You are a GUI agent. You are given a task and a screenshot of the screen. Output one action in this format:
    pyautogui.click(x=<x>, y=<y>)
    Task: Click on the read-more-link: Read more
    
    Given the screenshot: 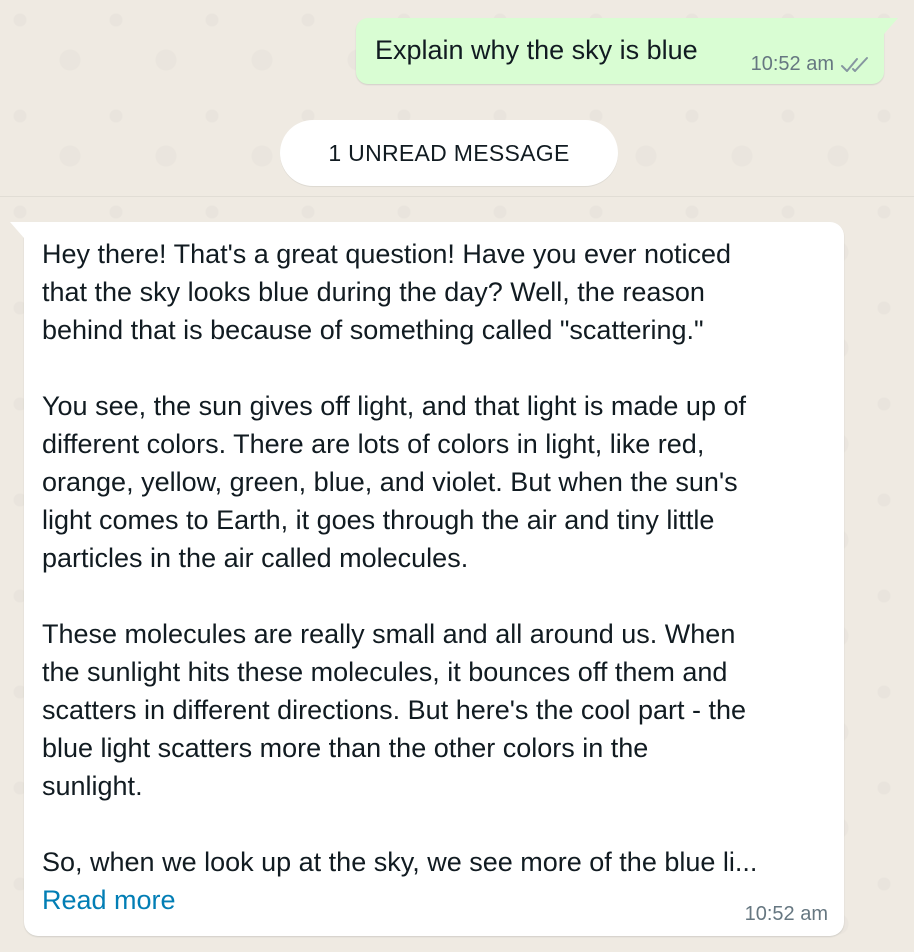 What is the action you would take?
    pyautogui.click(x=109, y=900)
    